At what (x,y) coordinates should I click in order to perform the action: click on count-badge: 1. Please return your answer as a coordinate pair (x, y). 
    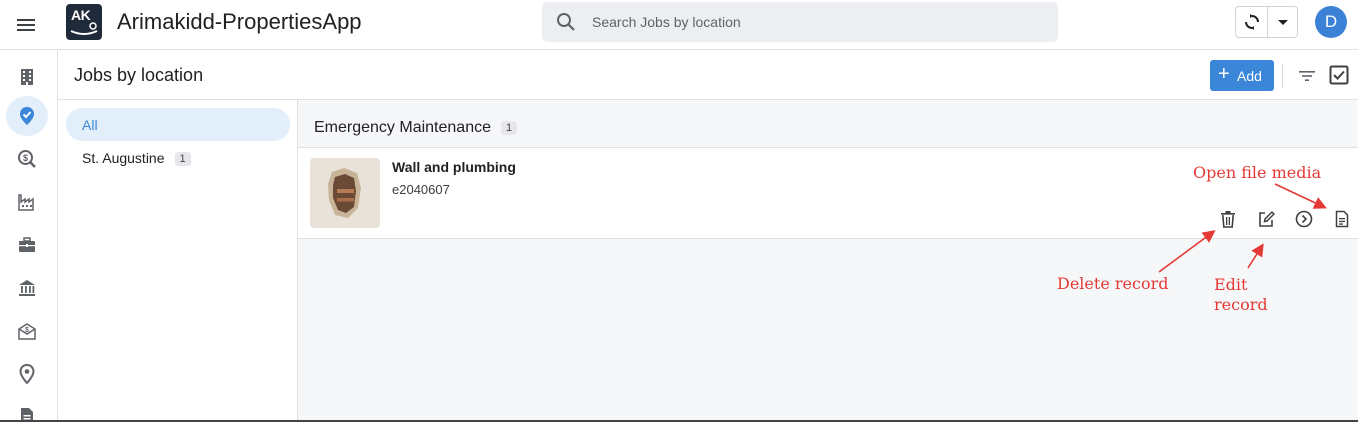
    Looking at the image, I should click on (182, 159).